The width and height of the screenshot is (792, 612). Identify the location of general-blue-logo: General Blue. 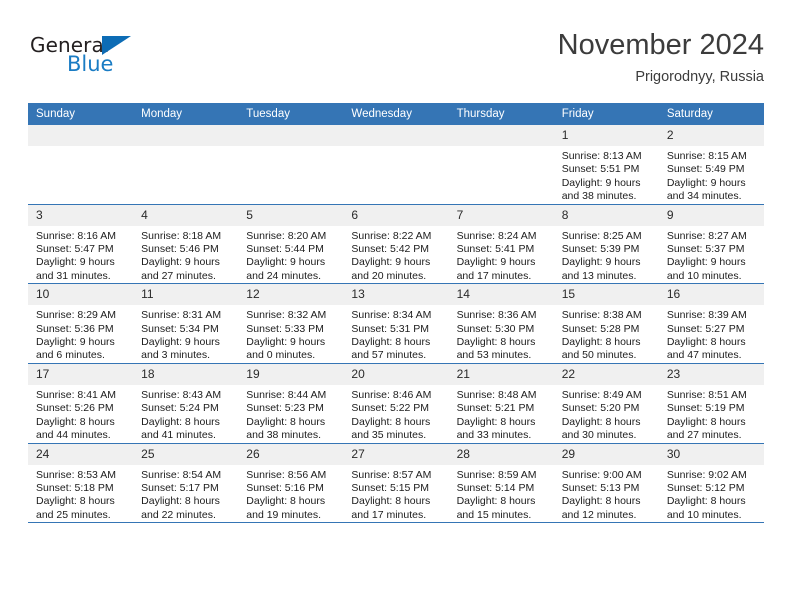
(90, 59).